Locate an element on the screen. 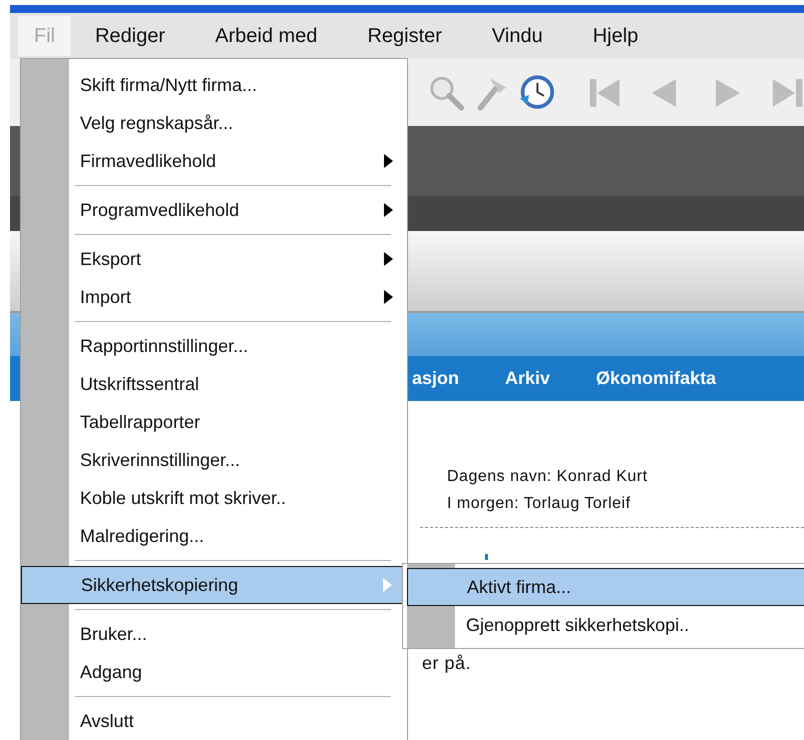  menu-item: Import is located at coordinates (214, 297).